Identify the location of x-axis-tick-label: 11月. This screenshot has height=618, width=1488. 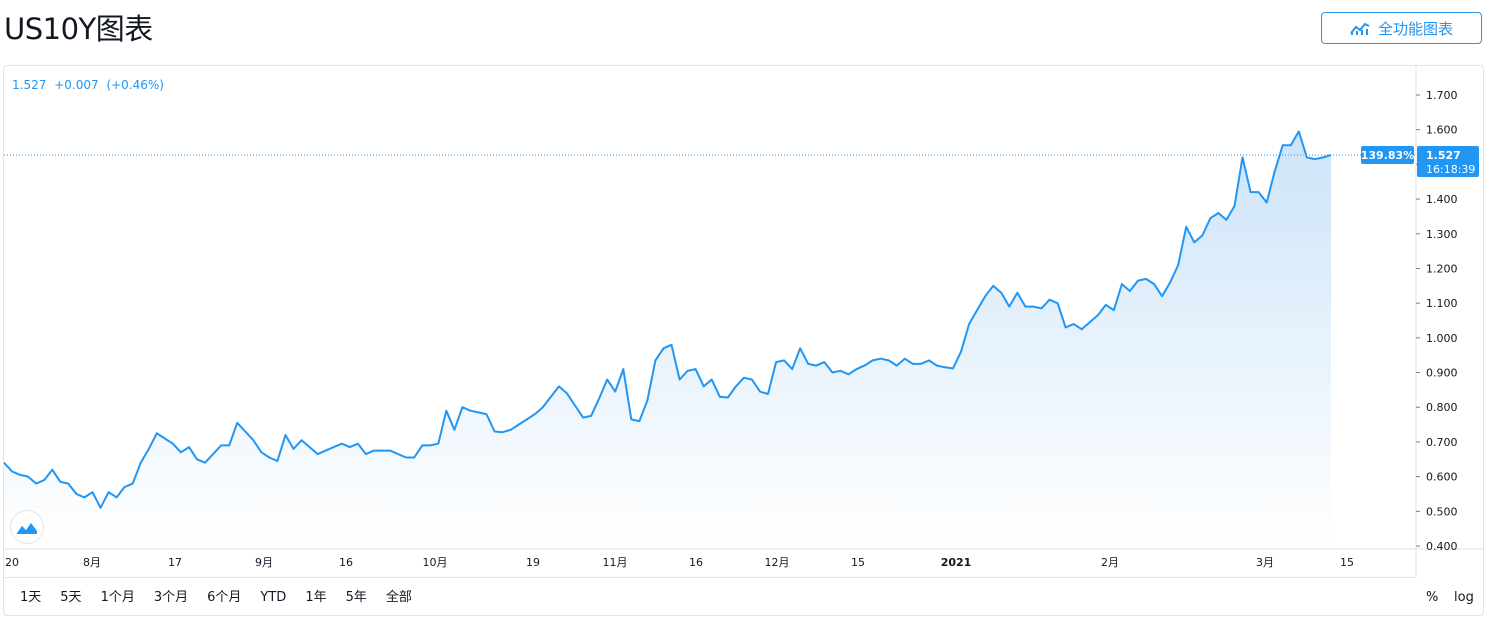
(615, 562).